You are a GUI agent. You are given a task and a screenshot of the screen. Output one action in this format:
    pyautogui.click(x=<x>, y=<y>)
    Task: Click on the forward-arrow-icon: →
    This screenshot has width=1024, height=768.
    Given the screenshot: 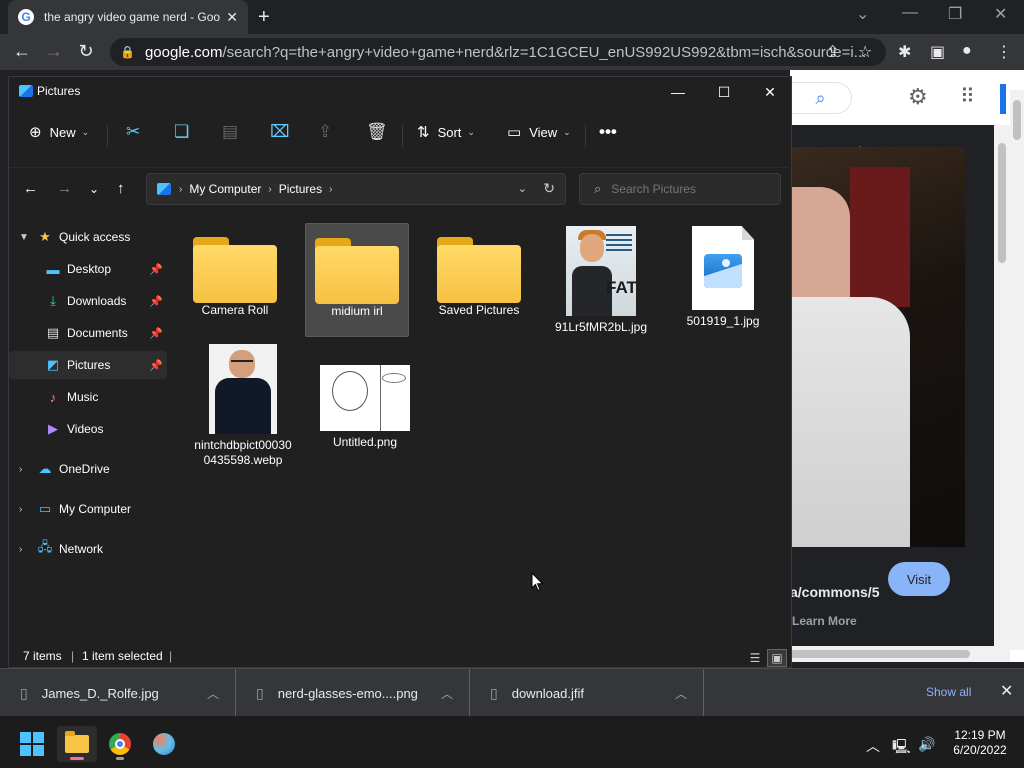 What is the action you would take?
    pyautogui.click(x=54, y=51)
    